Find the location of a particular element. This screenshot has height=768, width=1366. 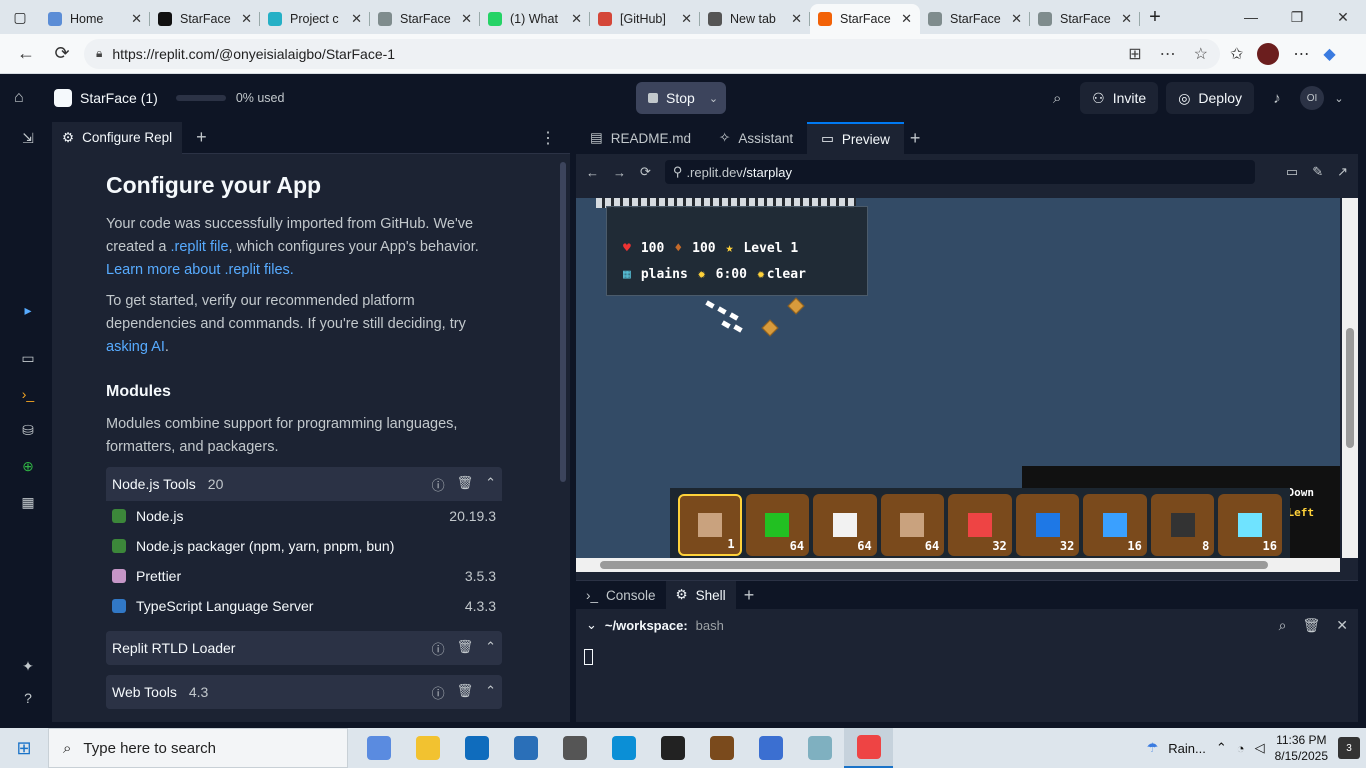

project-name: StarFace (1) is located at coordinates (119, 98).